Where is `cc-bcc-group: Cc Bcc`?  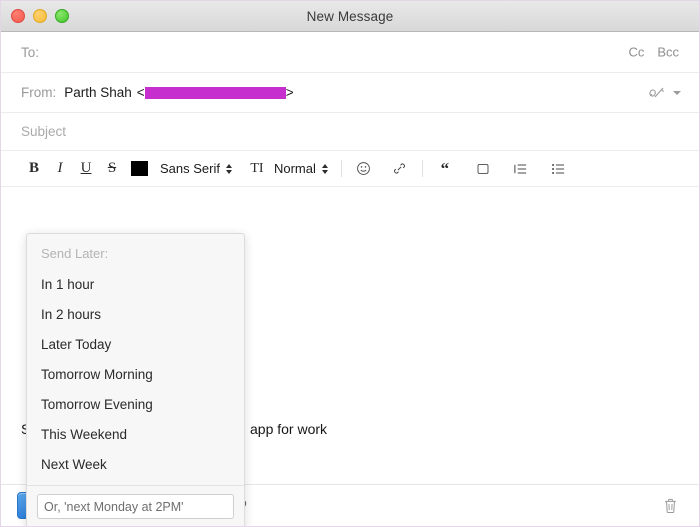 cc-bcc-group: Cc Bcc is located at coordinates (653, 52).